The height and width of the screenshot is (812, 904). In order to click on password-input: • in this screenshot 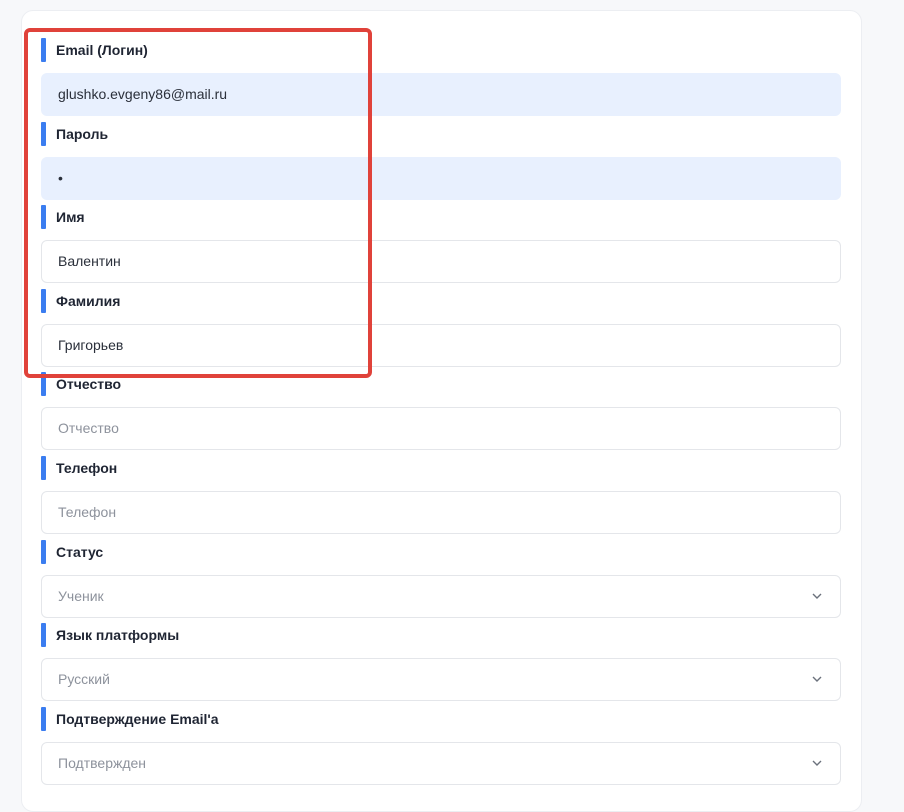, I will do `click(441, 178)`.